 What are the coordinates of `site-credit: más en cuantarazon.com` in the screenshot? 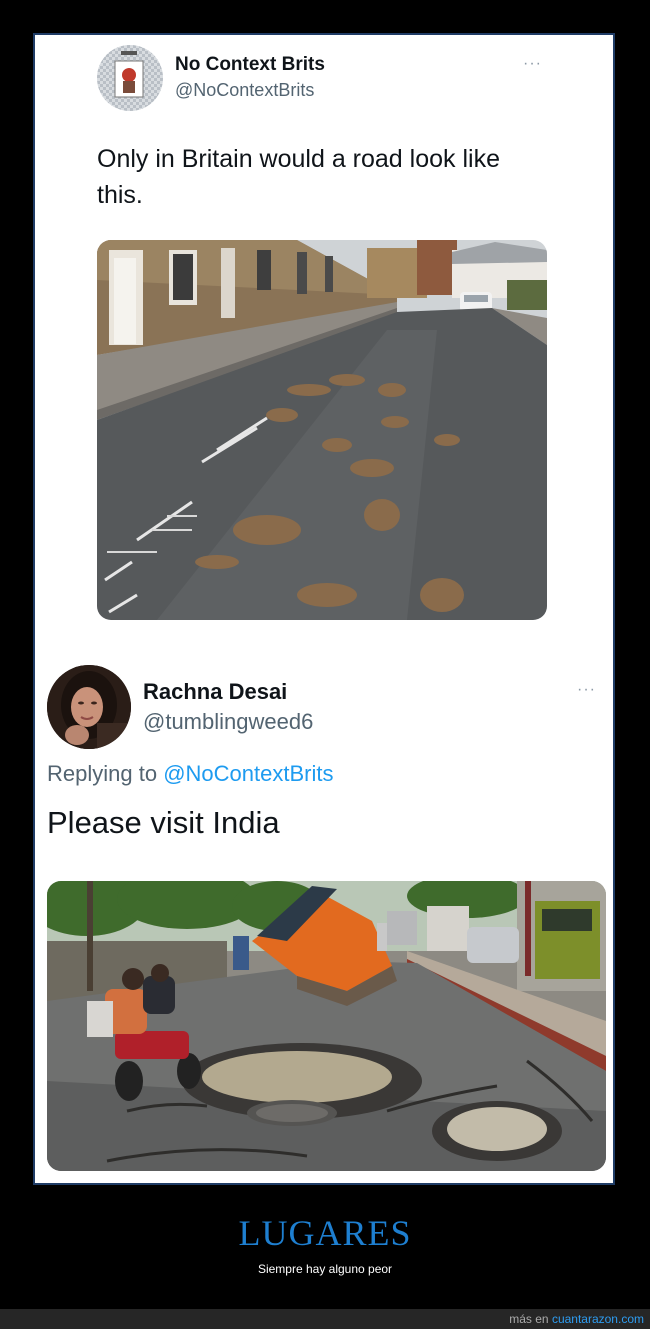 It's located at (576, 1319).